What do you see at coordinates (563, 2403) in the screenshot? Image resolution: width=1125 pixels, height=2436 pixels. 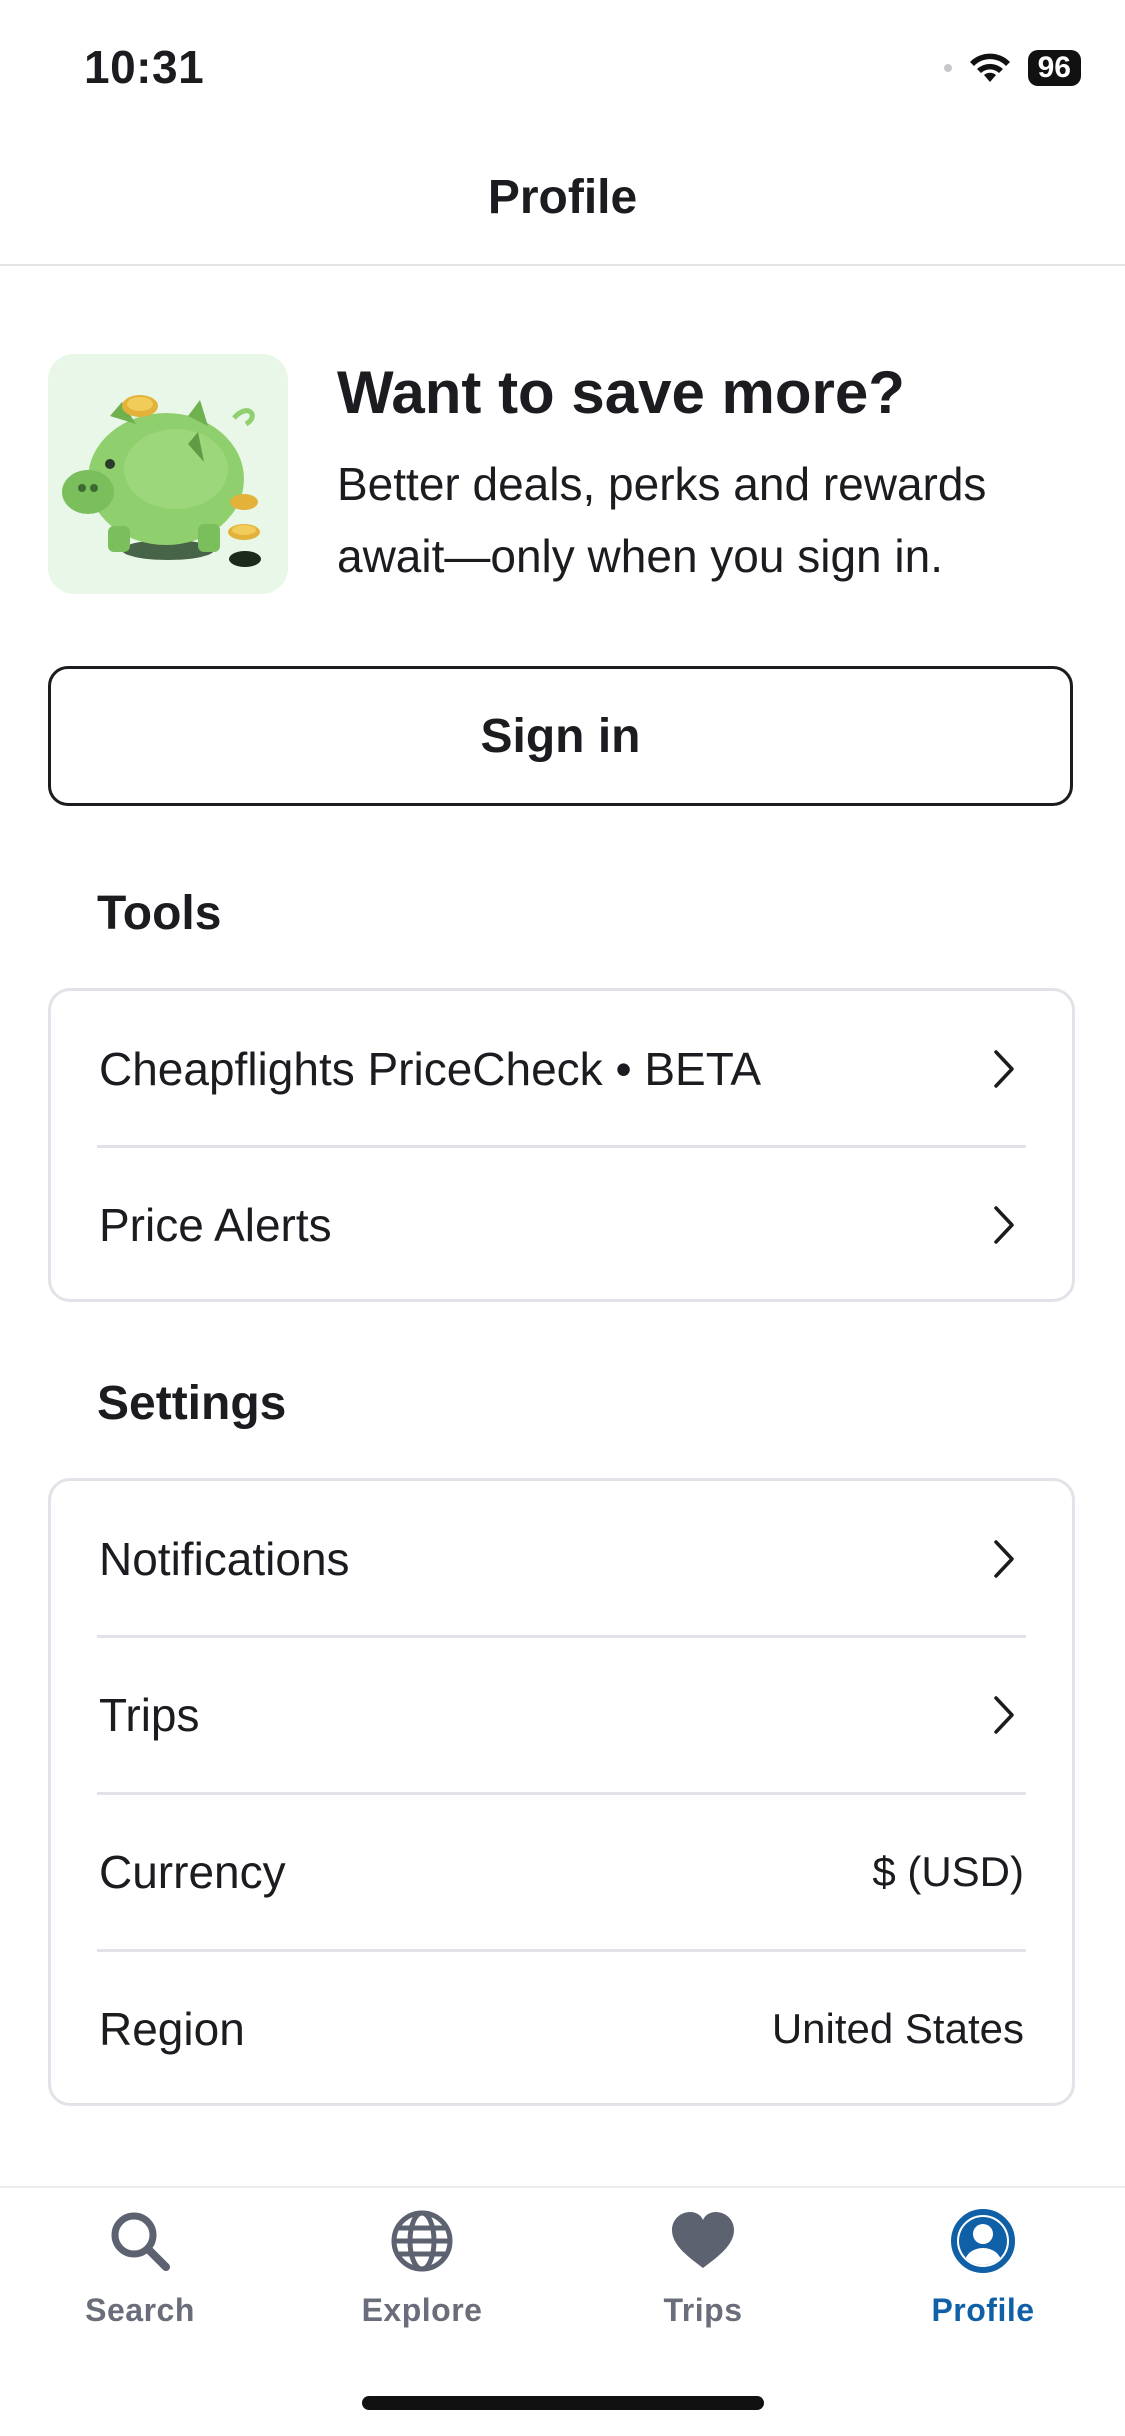 I see `home-indicator` at bounding box center [563, 2403].